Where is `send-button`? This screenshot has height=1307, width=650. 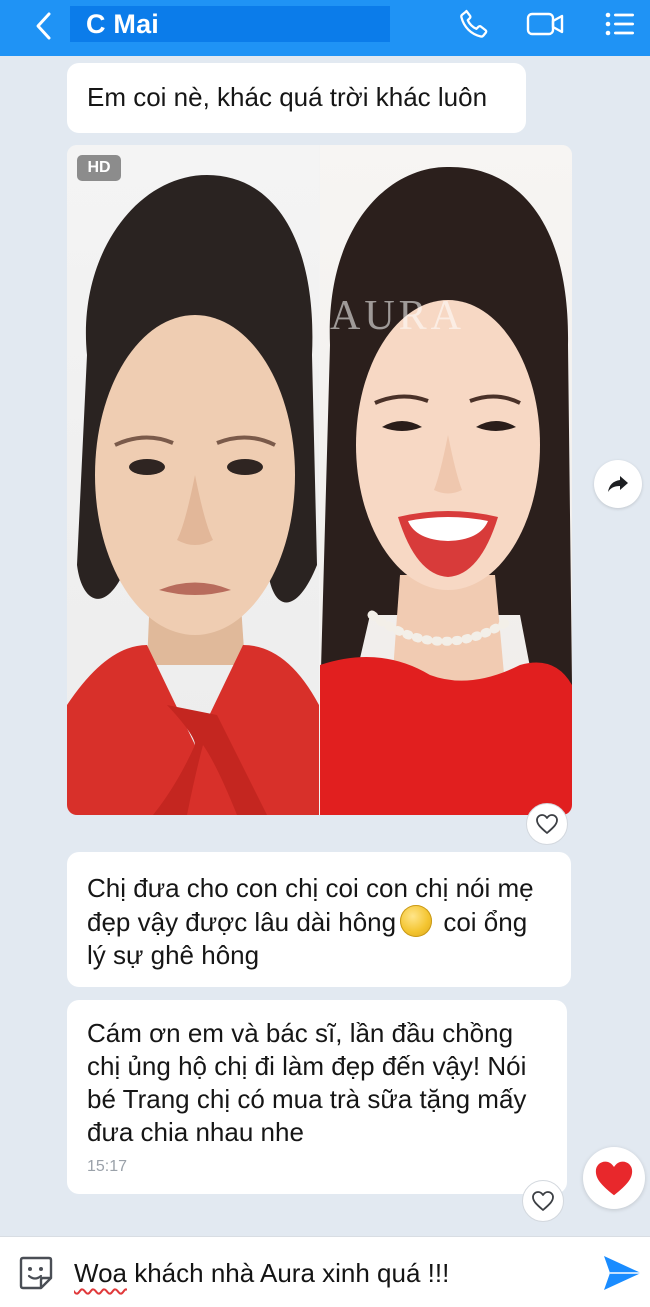
send-button is located at coordinates (622, 1273).